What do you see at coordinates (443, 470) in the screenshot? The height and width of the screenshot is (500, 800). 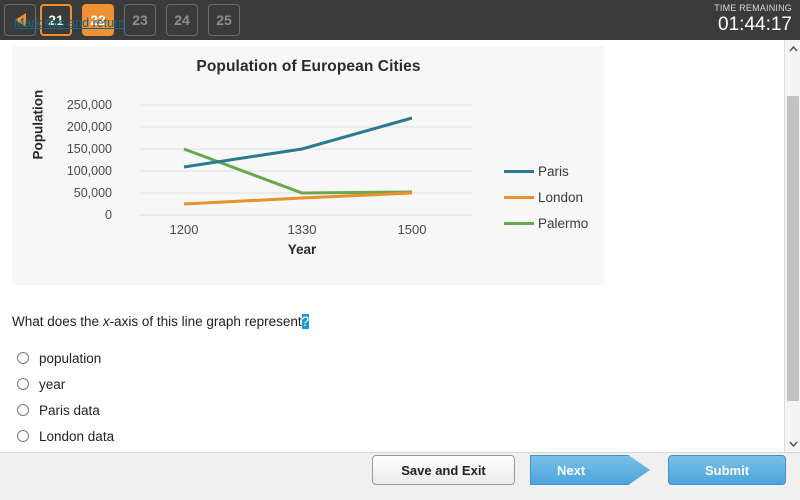 I see `save-and-exit-button: Save and Exit` at bounding box center [443, 470].